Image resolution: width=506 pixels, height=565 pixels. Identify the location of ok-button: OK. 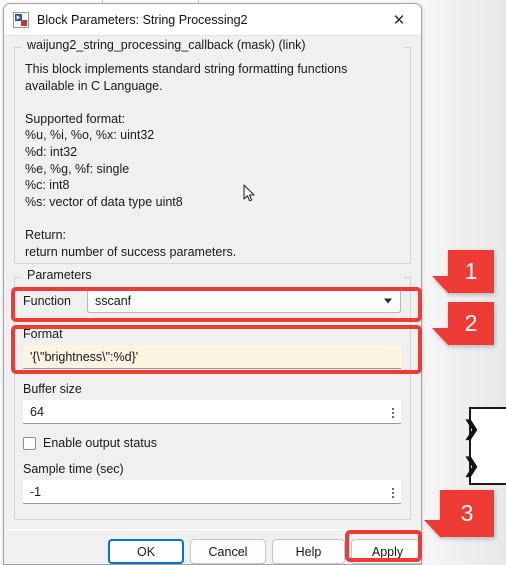
(146, 551).